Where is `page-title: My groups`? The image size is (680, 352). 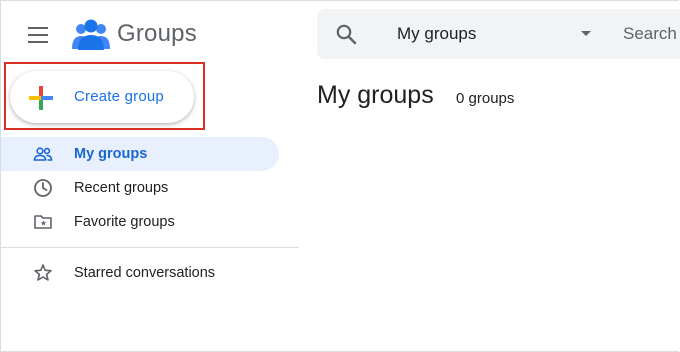 page-title: My groups is located at coordinates (375, 95).